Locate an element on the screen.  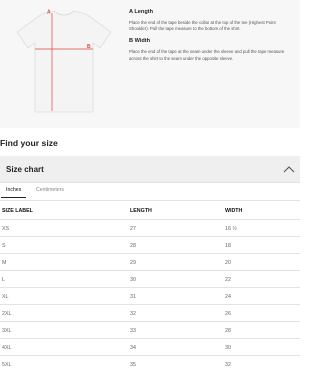
length-cell: 33 is located at coordinates (133, 330).